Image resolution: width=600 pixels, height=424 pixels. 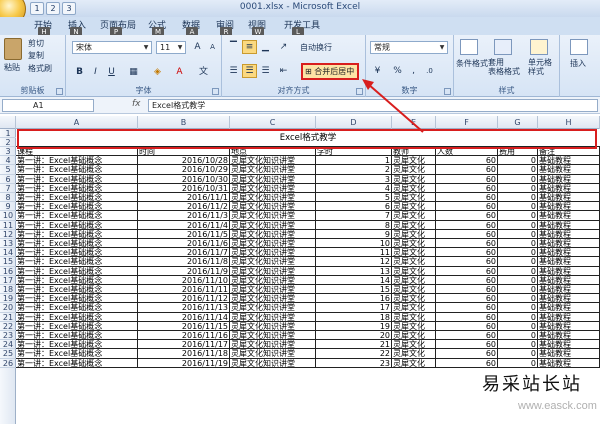 What do you see at coordinates (354, 308) in the screenshot?
I see `table-cell: 17` at bounding box center [354, 308].